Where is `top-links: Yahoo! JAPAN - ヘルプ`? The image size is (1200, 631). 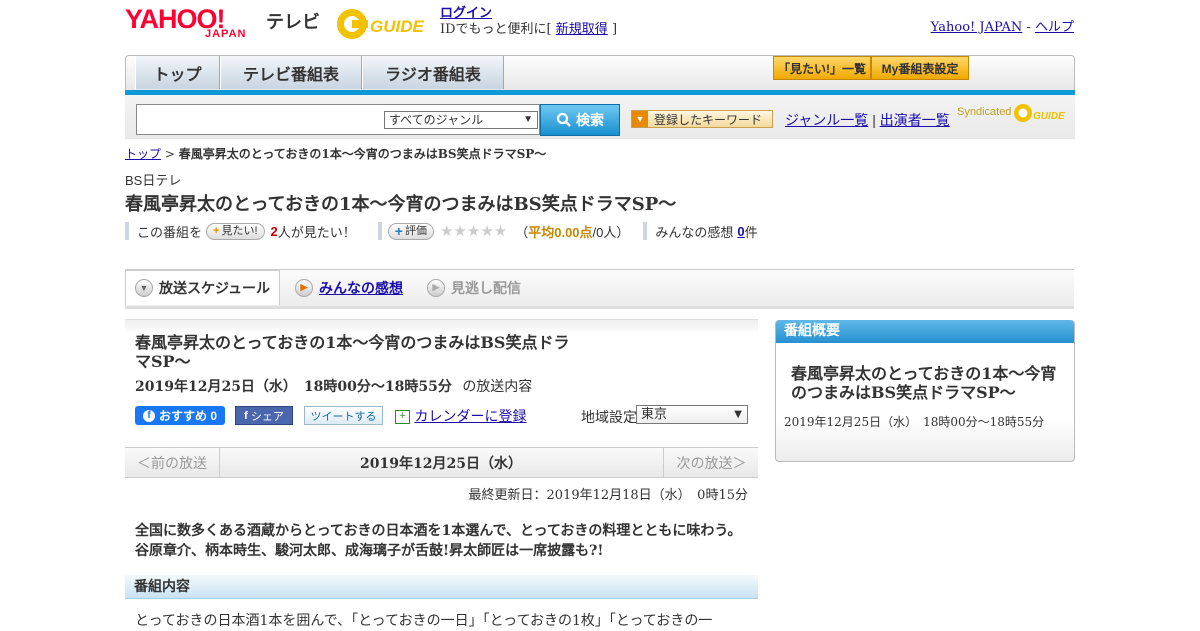
top-links: Yahoo! JAPAN - ヘルプ is located at coordinates (1002, 25).